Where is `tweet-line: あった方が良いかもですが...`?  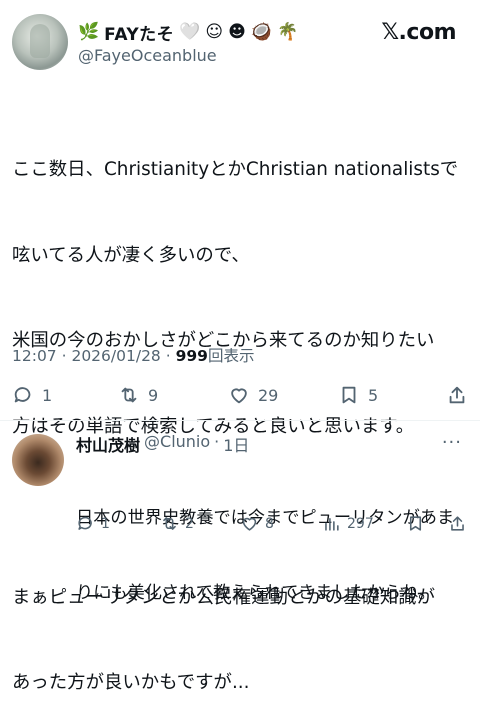
tweet-line: あった方が良いかもですが... is located at coordinates (131, 682).